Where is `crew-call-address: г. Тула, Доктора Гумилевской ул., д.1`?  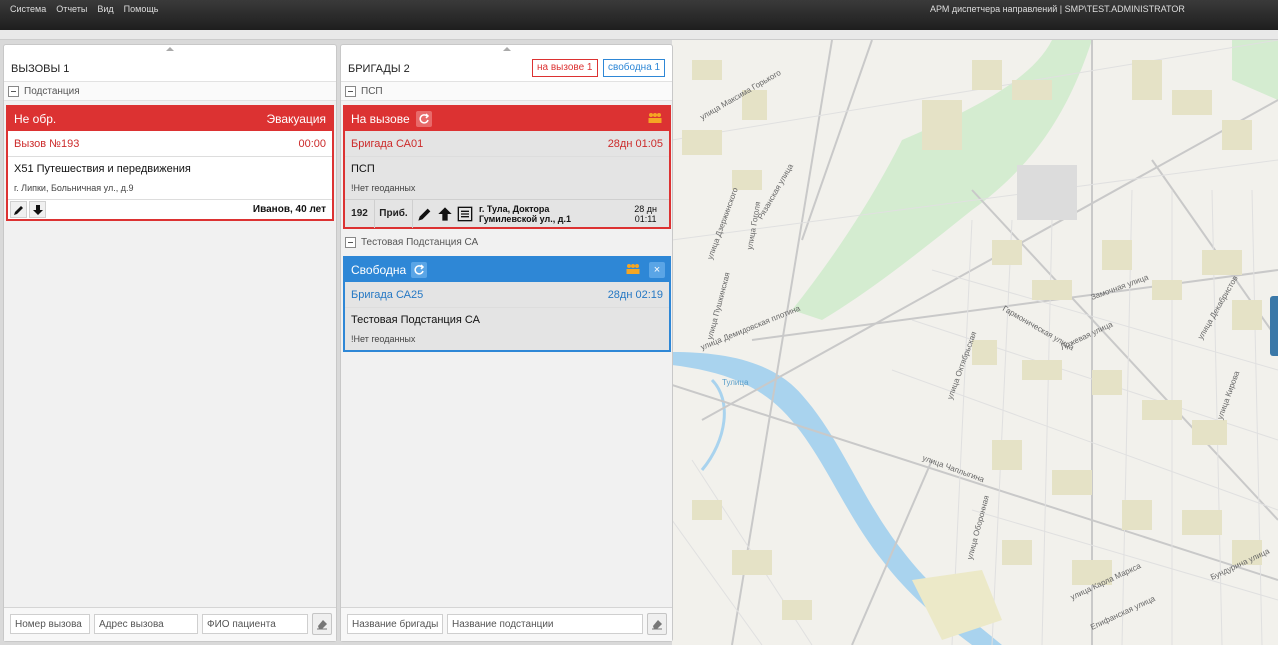
crew-call-address: г. Тула, Доктора Гумилевской ул., д.1 is located at coordinates (525, 214).